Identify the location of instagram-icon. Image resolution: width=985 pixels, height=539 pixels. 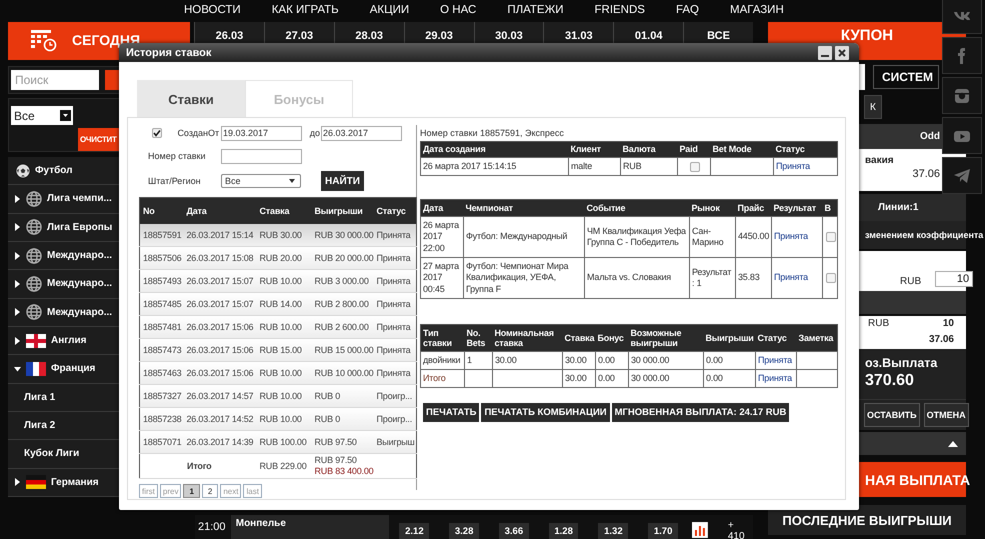
(962, 95).